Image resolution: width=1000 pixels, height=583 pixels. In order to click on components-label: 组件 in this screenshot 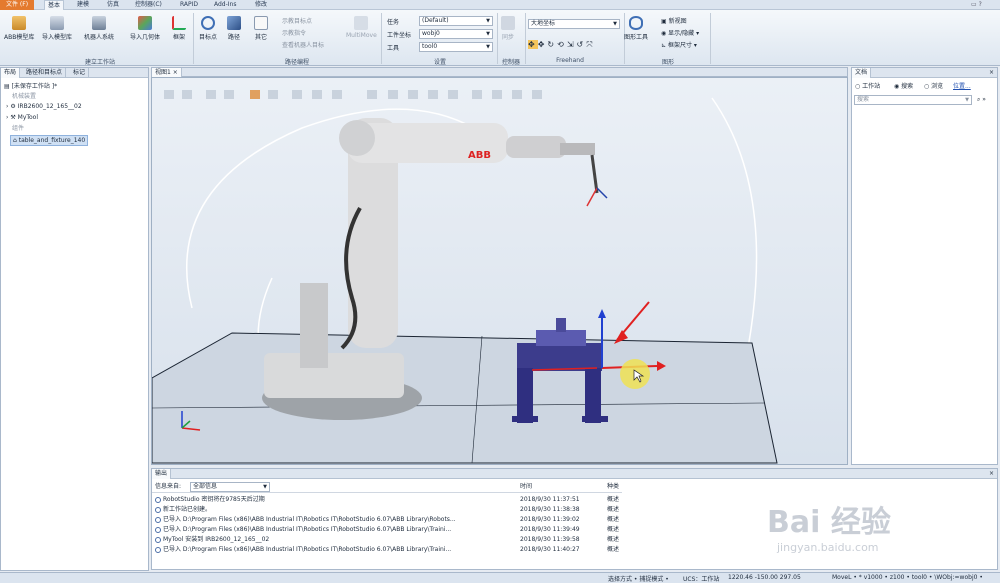, I will do `click(18, 128)`.